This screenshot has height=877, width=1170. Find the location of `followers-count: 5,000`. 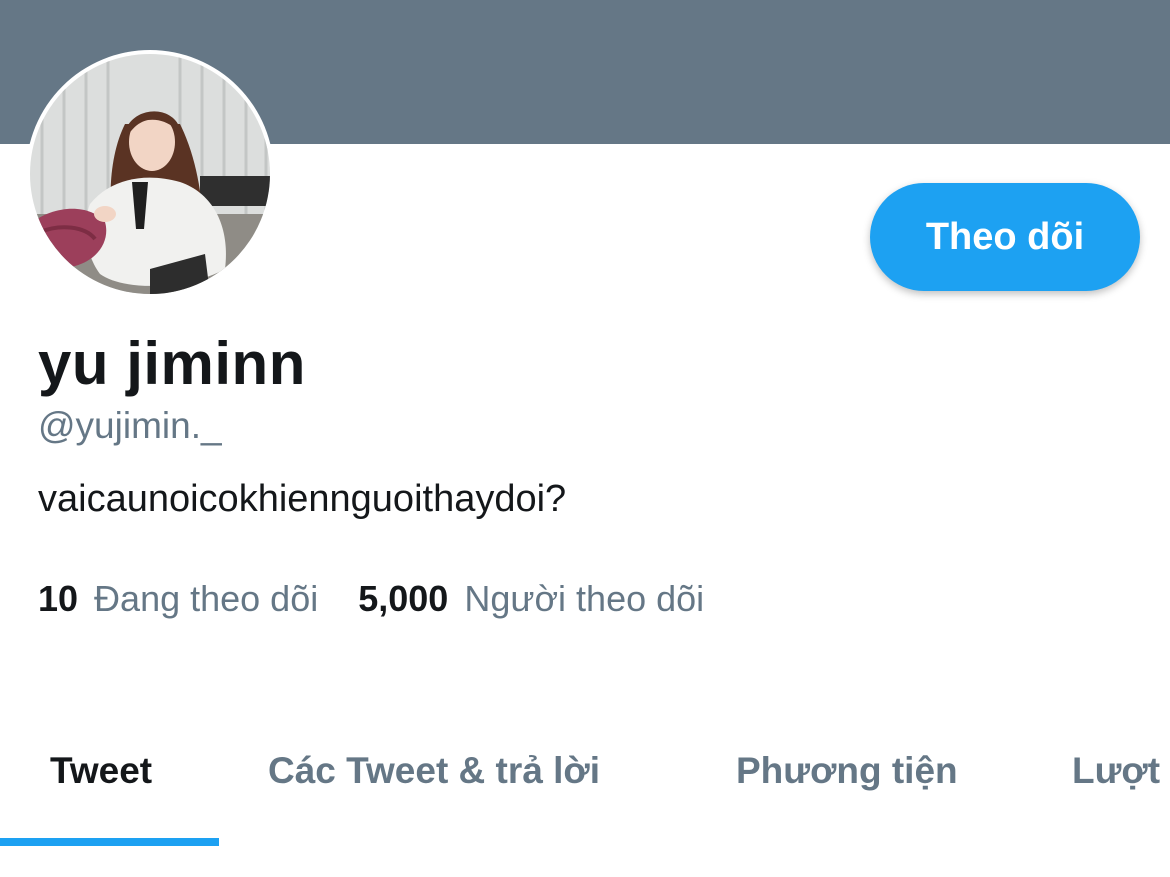

followers-count: 5,000 is located at coordinates (403, 598).